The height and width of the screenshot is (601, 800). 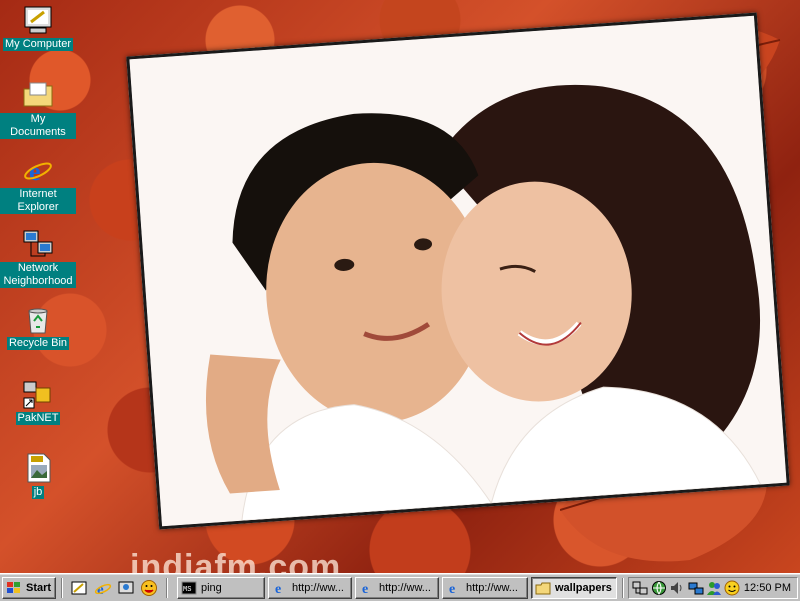 I want to click on start-button: Start, so click(x=29, y=588).